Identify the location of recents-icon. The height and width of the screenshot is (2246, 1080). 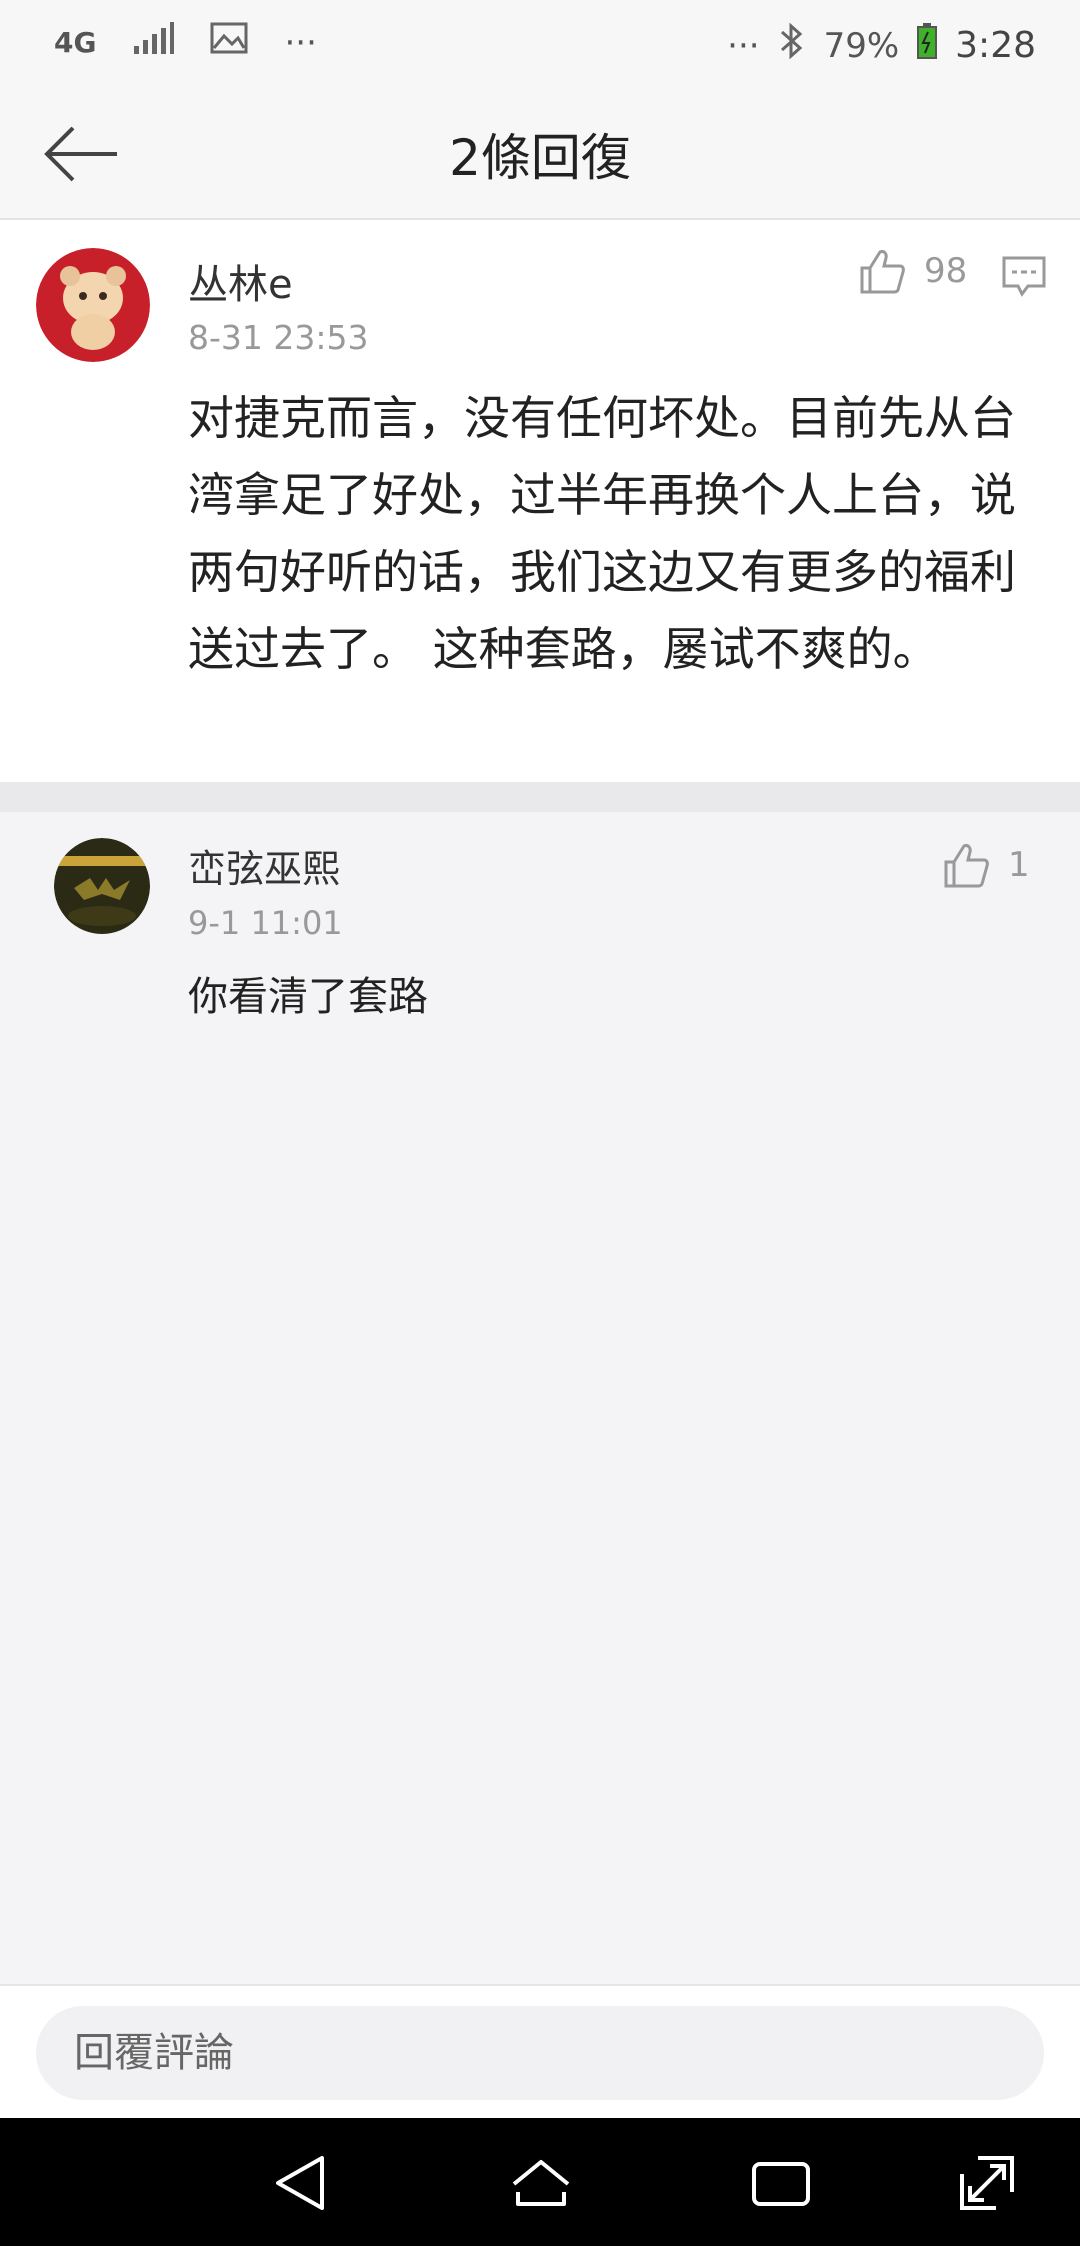
(781, 2184).